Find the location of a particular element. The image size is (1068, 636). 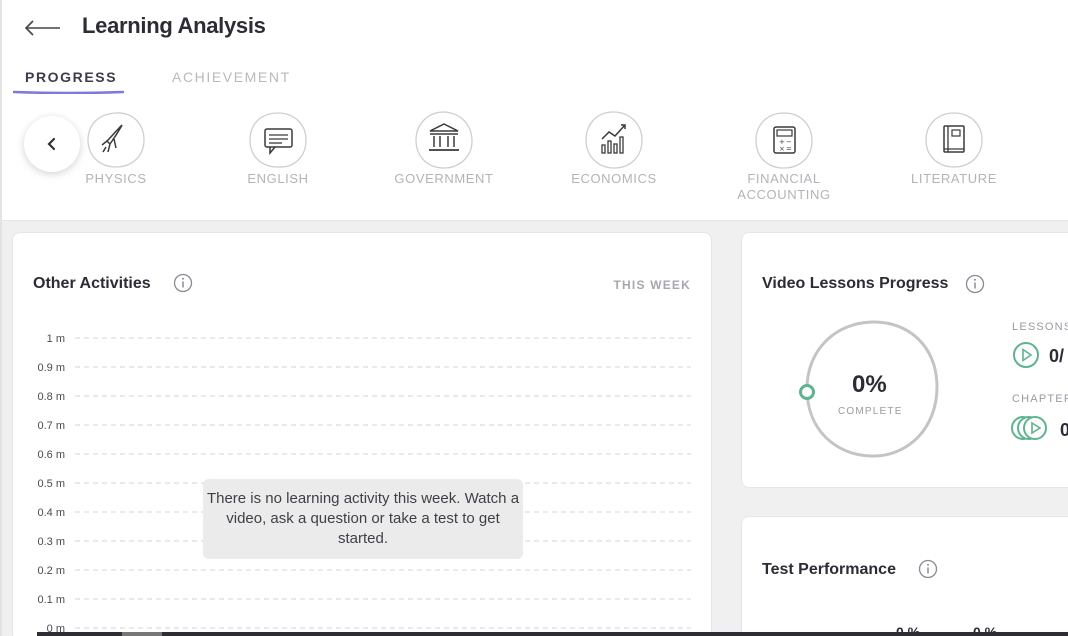

chevron-left-icon is located at coordinates (51, 144).